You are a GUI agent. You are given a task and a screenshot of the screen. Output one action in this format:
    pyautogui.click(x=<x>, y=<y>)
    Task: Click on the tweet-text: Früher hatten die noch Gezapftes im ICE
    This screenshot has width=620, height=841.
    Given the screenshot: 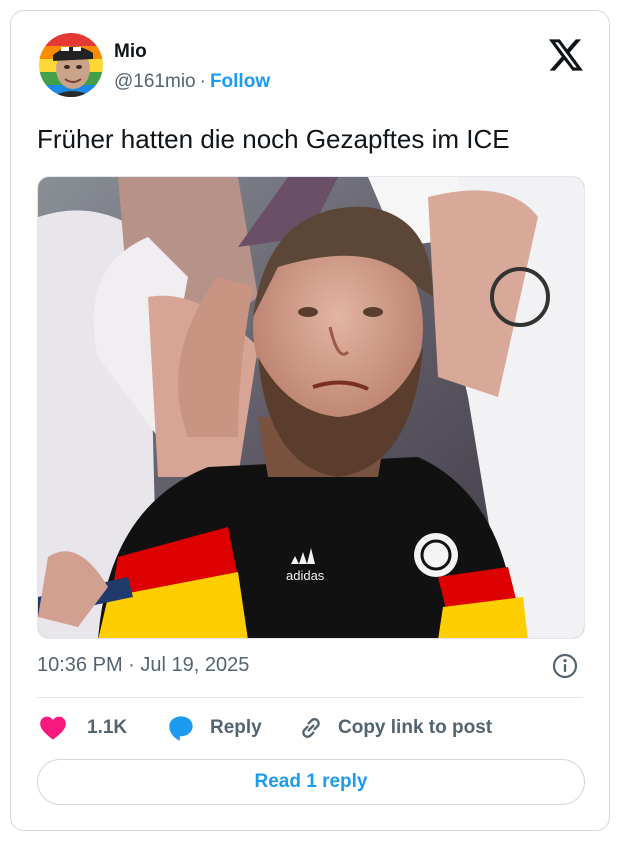 What is the action you would take?
    pyautogui.click(x=273, y=139)
    